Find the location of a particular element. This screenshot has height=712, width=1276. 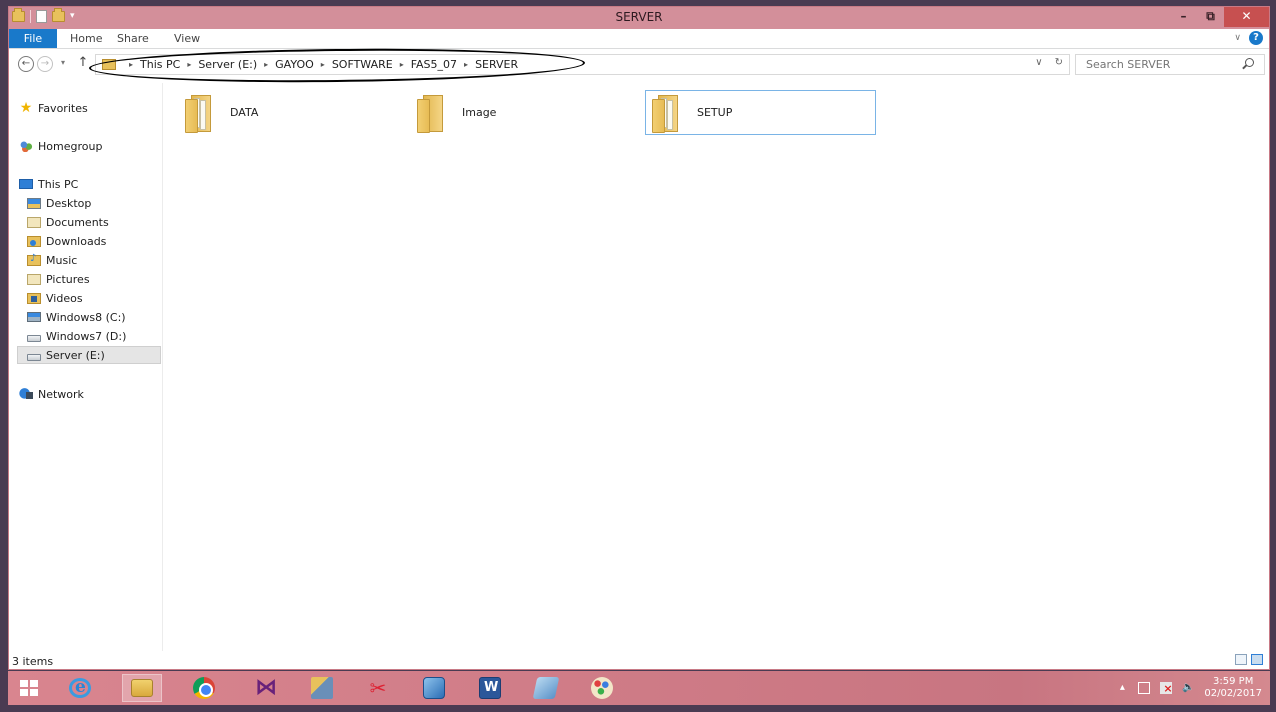

tab-home: Home is located at coordinates (86, 38).